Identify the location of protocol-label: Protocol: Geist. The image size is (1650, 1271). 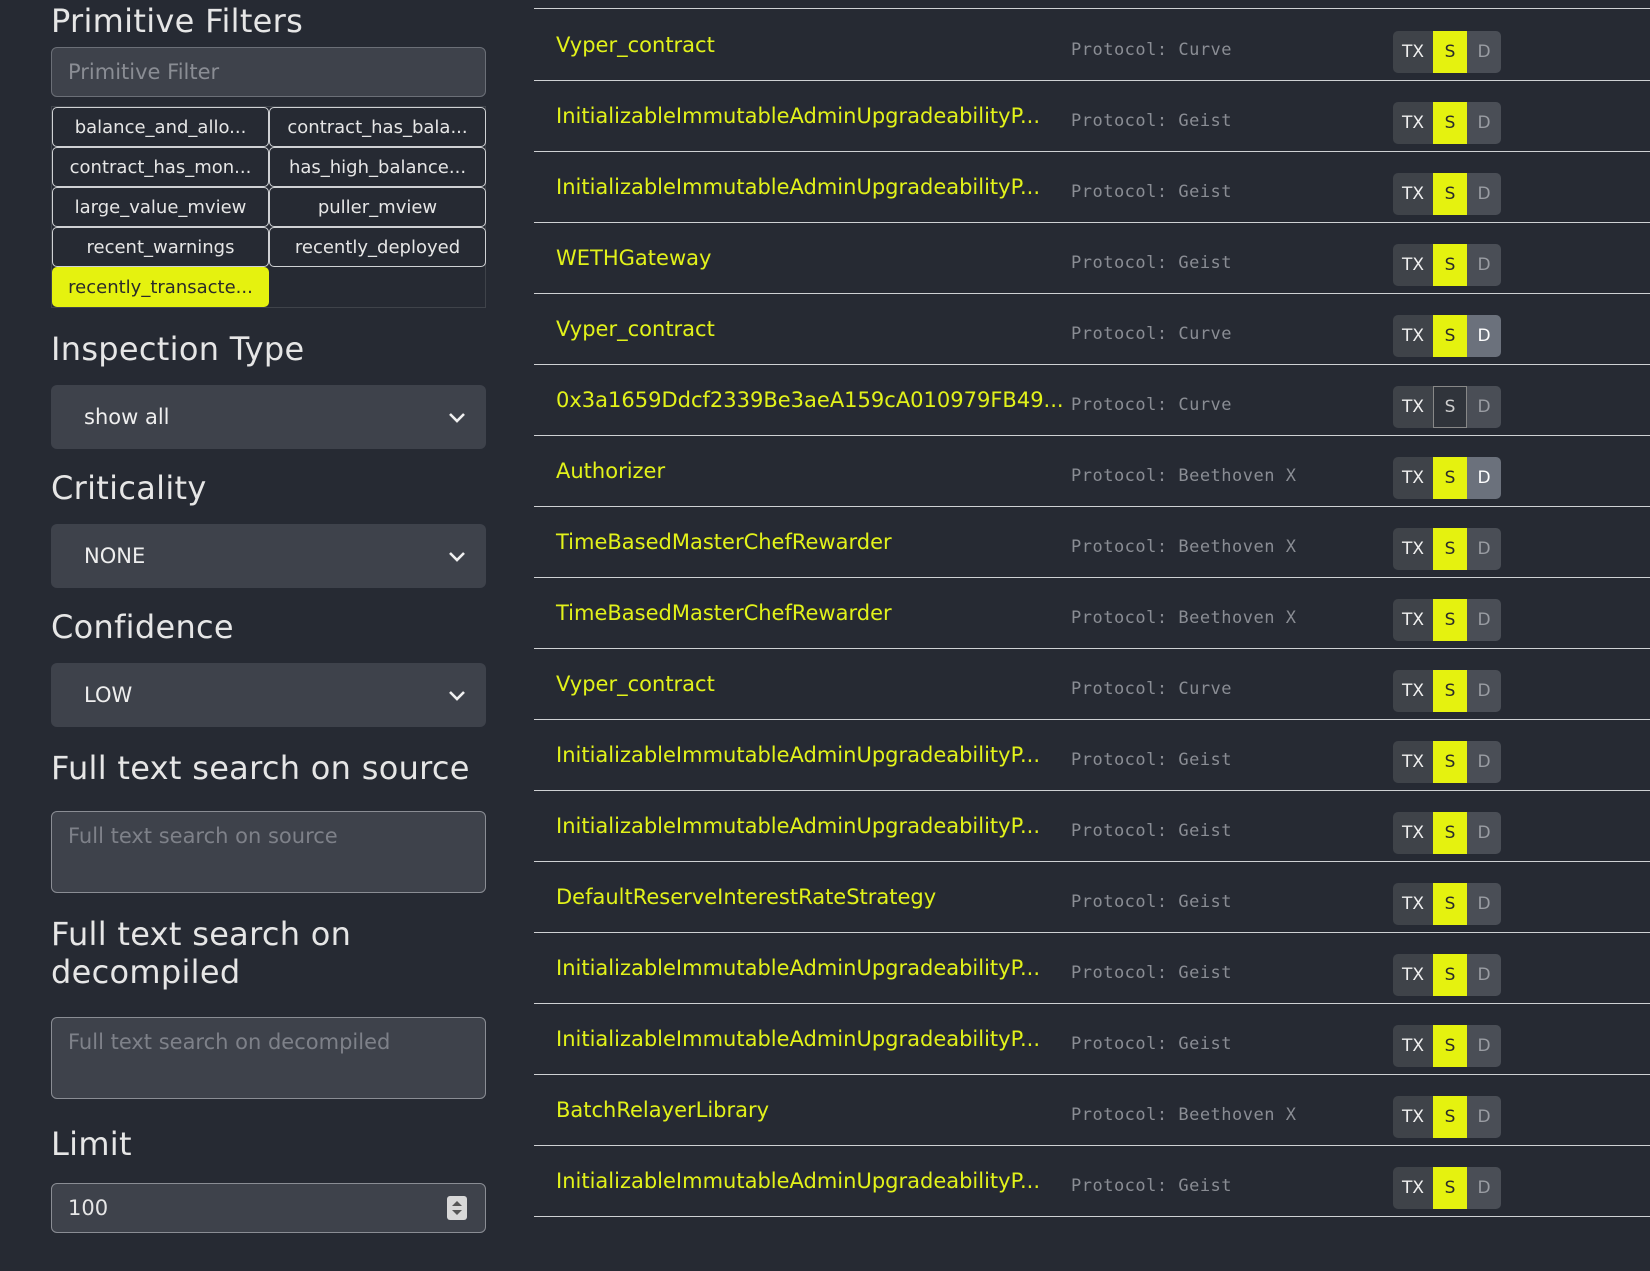
(1152, 121).